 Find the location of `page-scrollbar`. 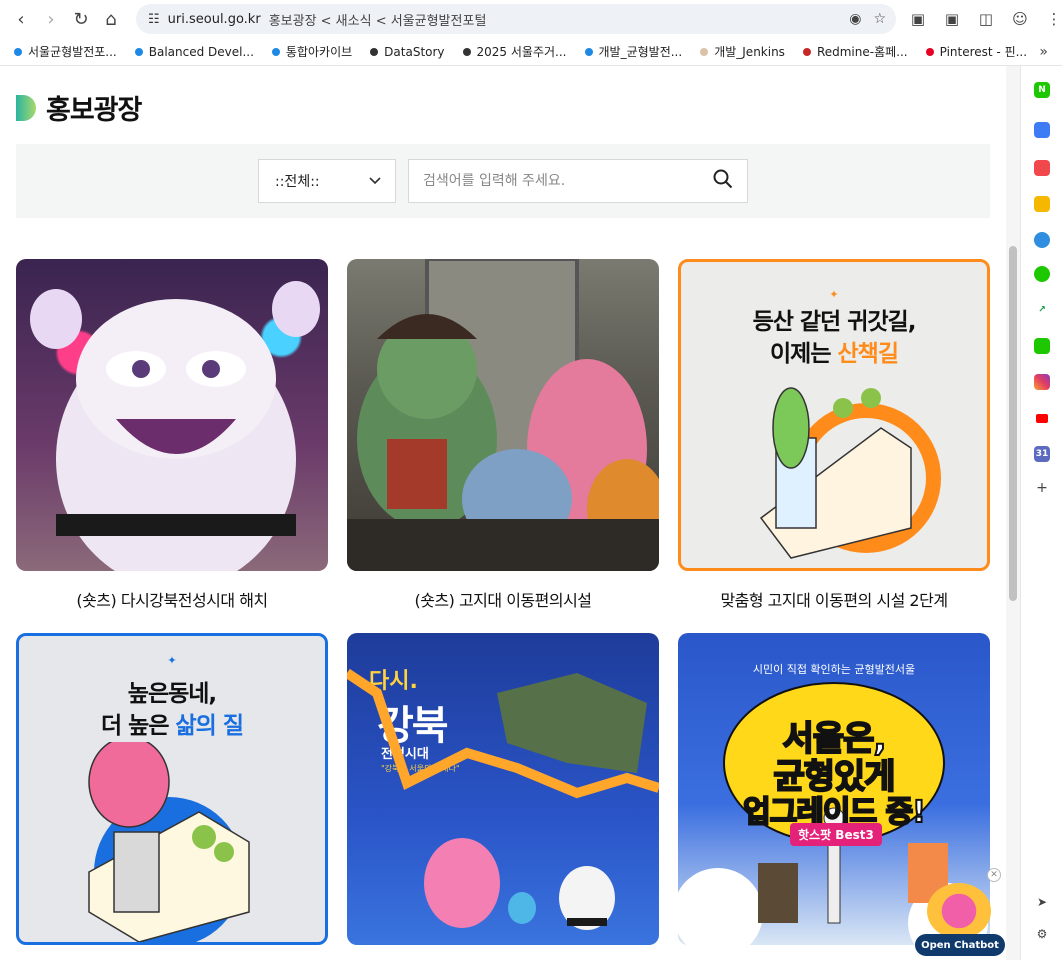

page-scrollbar is located at coordinates (1013, 513).